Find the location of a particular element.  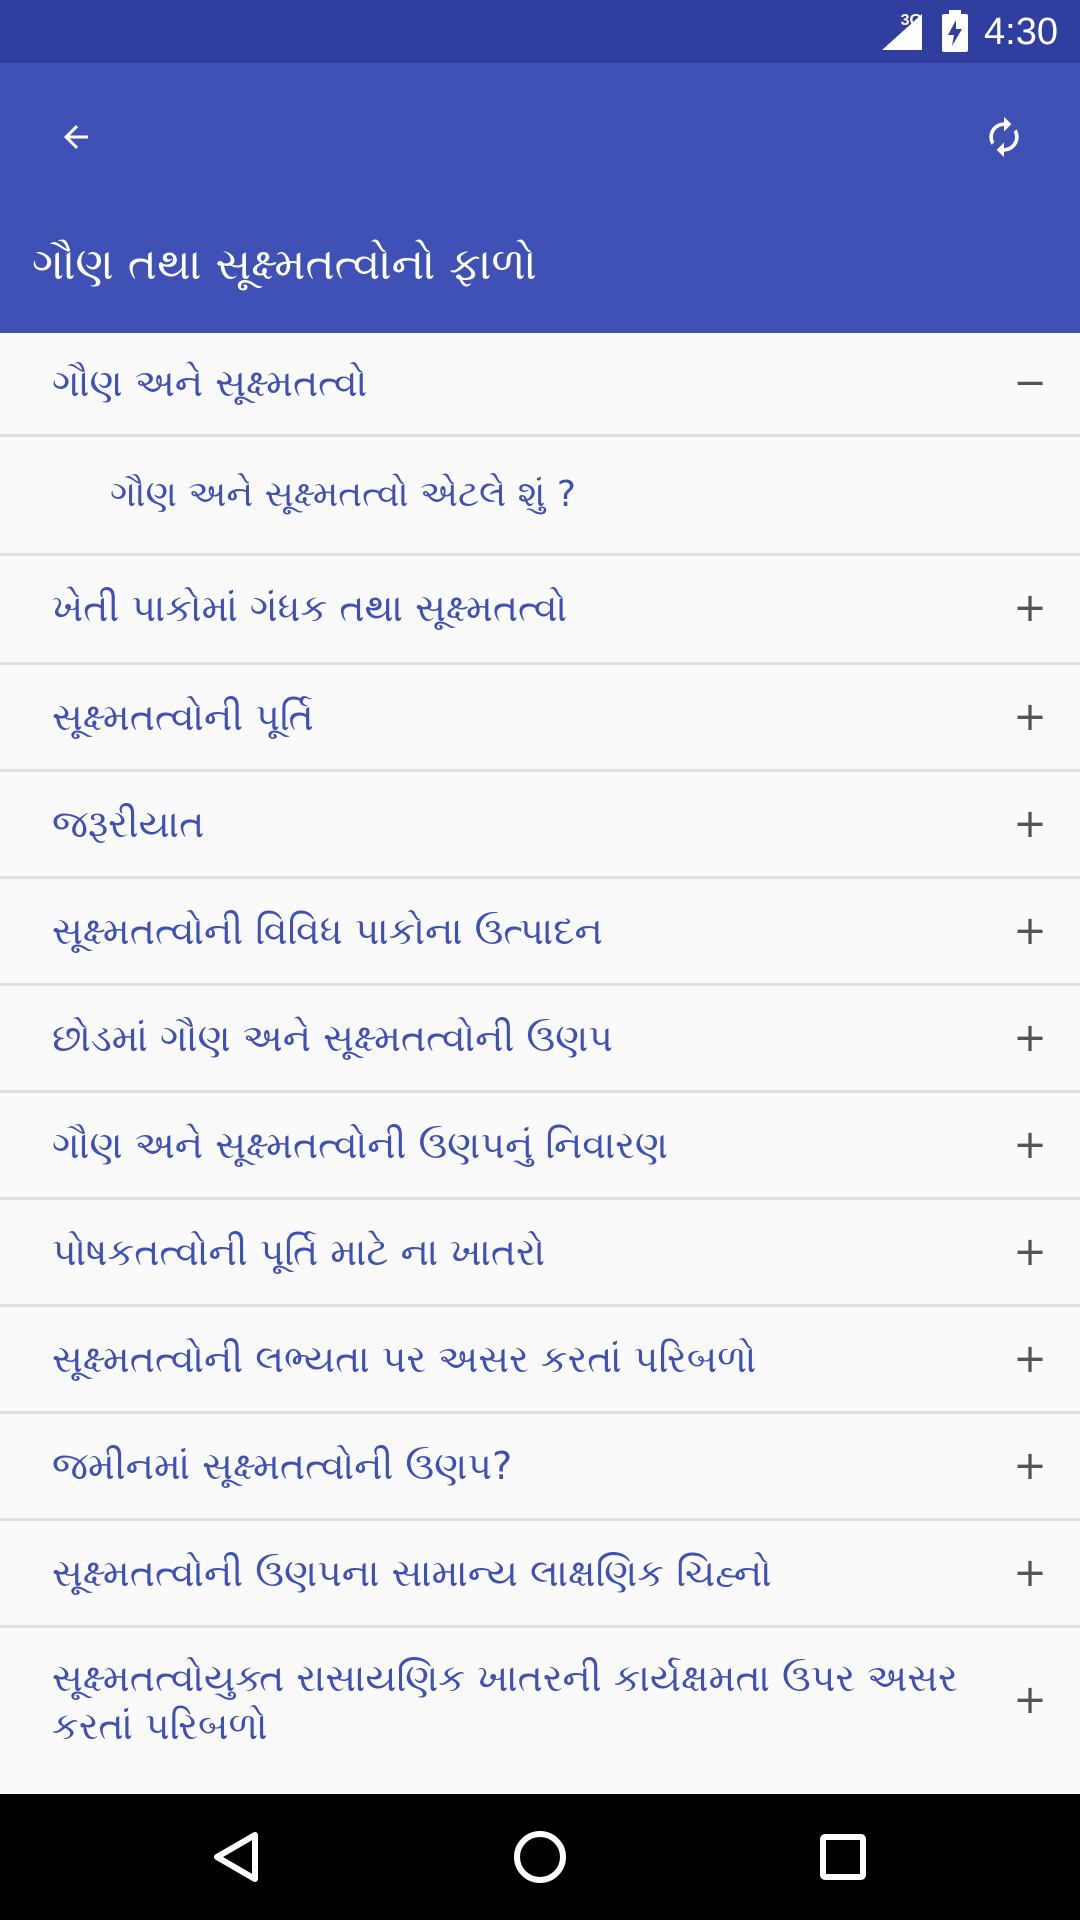

list-item: ખેતી પાકોમાં ગંધક તથા સૂક્ષ્મતત્વો + is located at coordinates (540, 610).